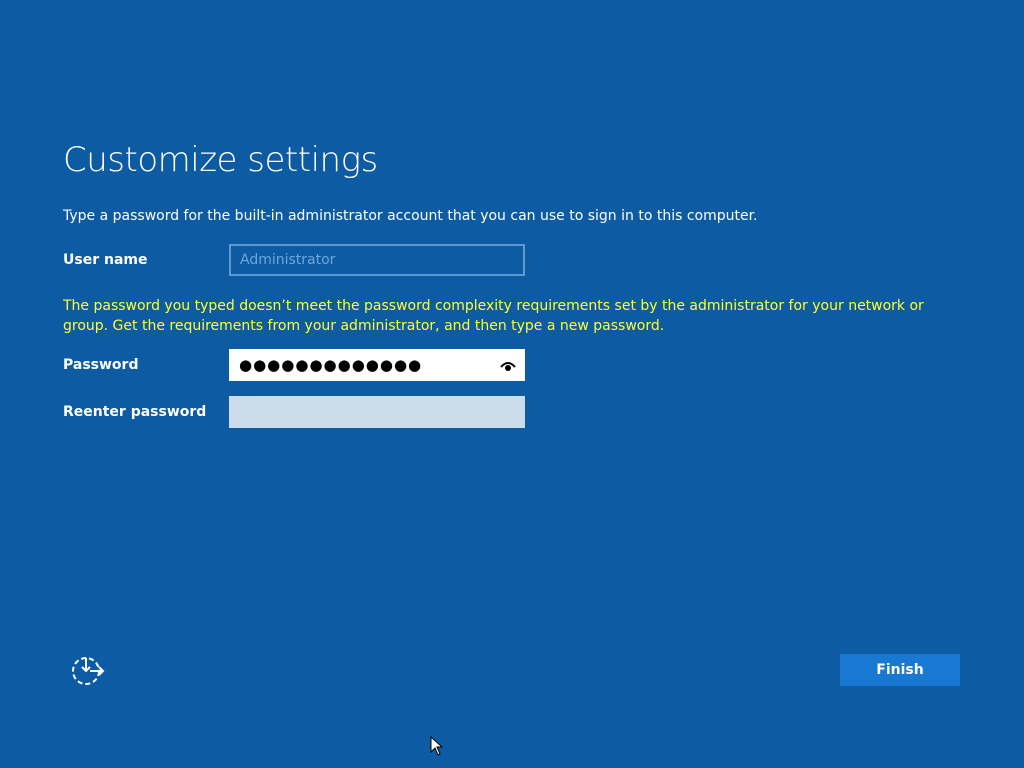 This screenshot has height=768, width=1024. Describe the element at coordinates (105, 260) in the screenshot. I see `username-label: User name` at that location.